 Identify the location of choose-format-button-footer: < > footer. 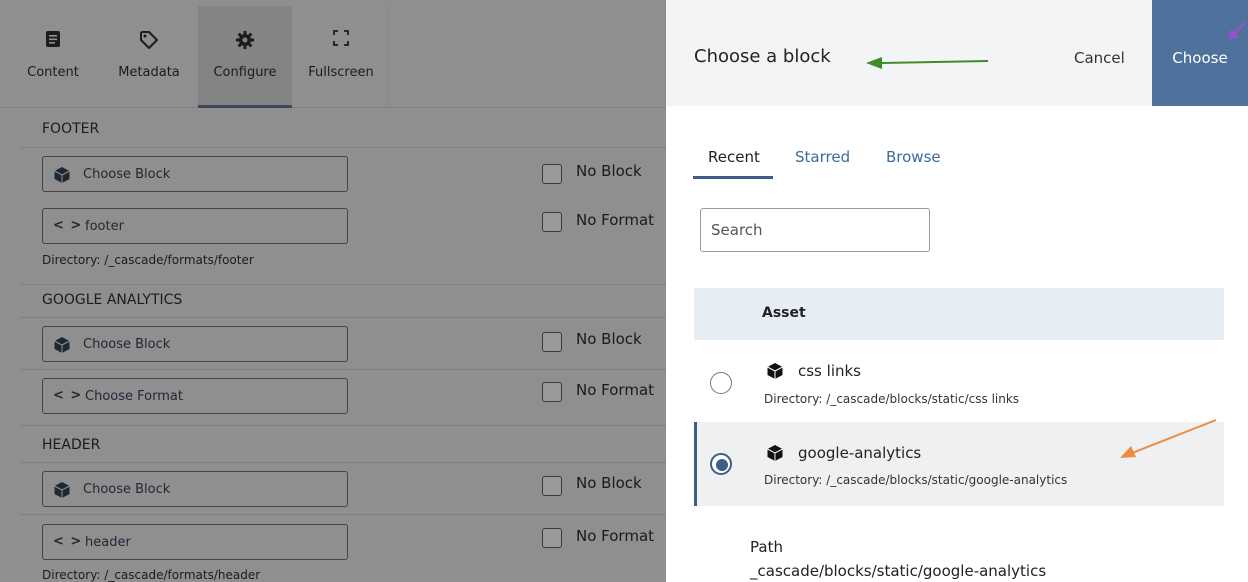
(195, 226).